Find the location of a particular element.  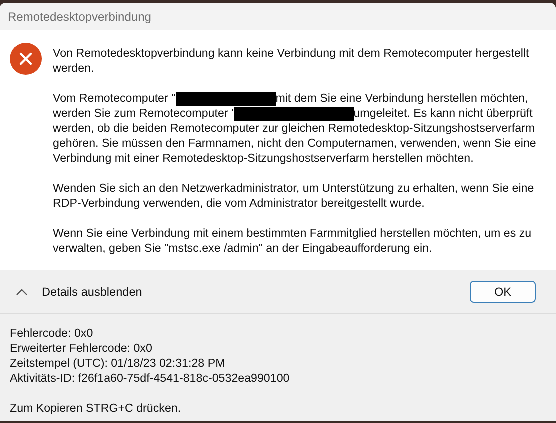

detail-line: Aktivitäts-ID: f26f1a60-75df-4541-818c-0532ea990100 is located at coordinates (150, 378).